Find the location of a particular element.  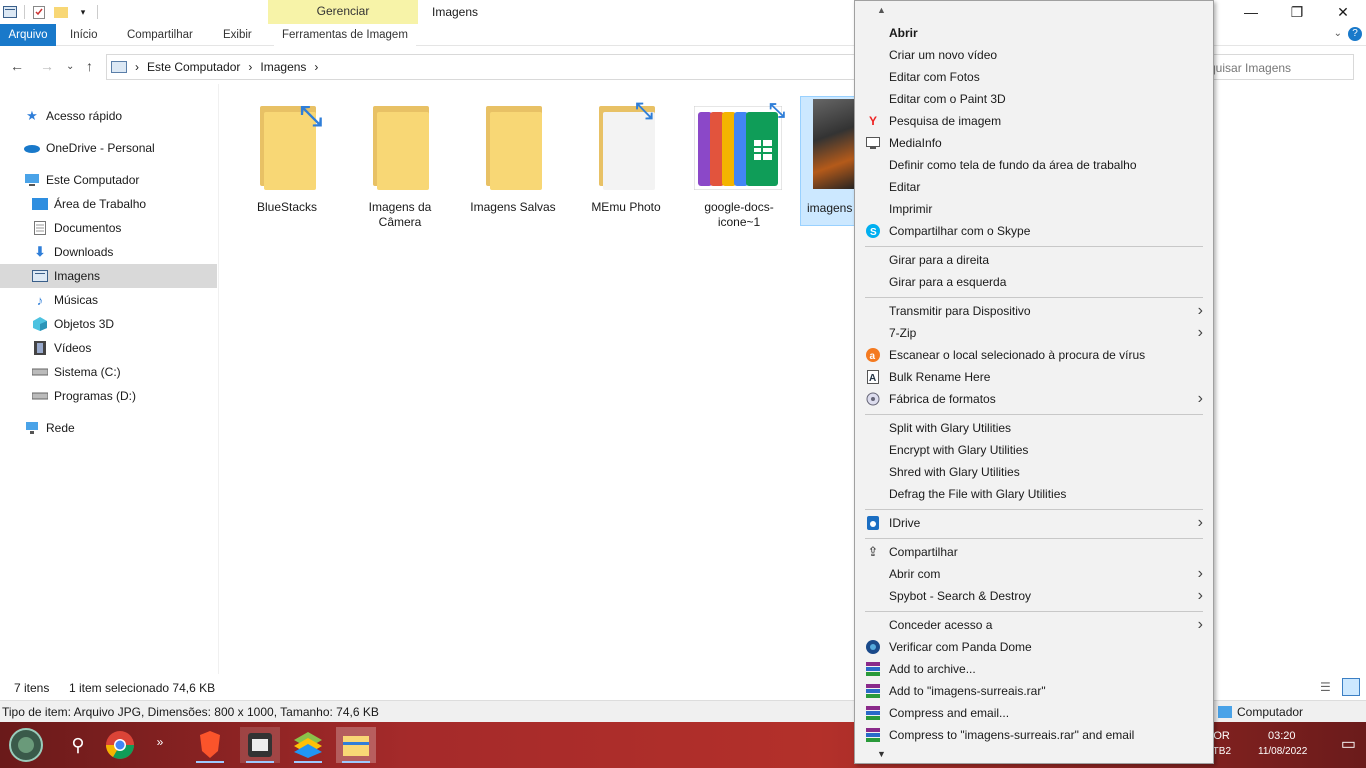

menu-item-criar-novo-video: Criar um novo vídeo is located at coordinates (1034, 55).